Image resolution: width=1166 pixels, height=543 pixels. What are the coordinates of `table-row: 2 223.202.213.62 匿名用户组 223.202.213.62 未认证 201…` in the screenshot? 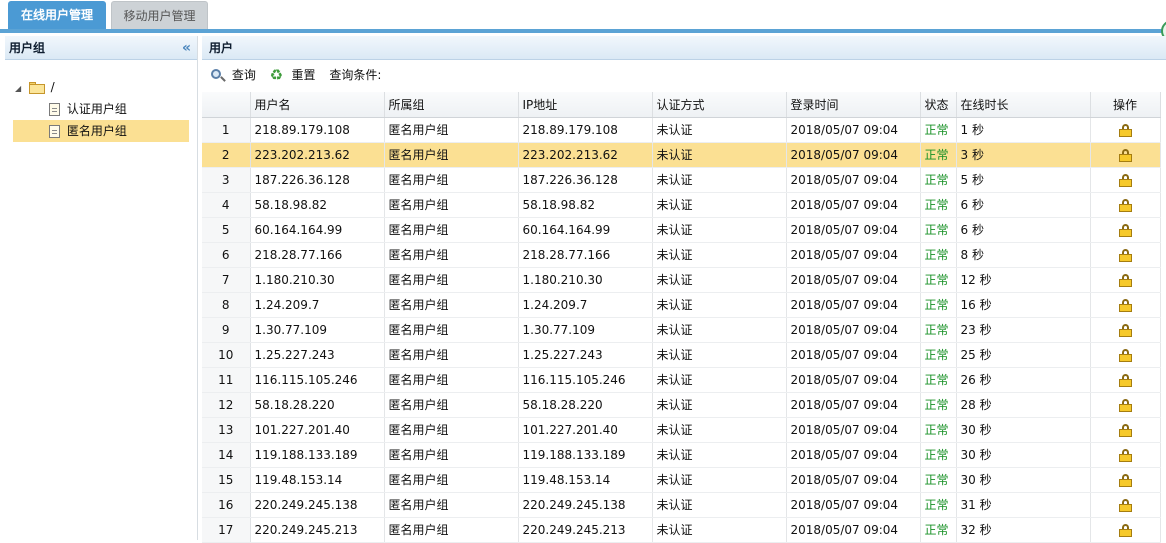 It's located at (681, 155).